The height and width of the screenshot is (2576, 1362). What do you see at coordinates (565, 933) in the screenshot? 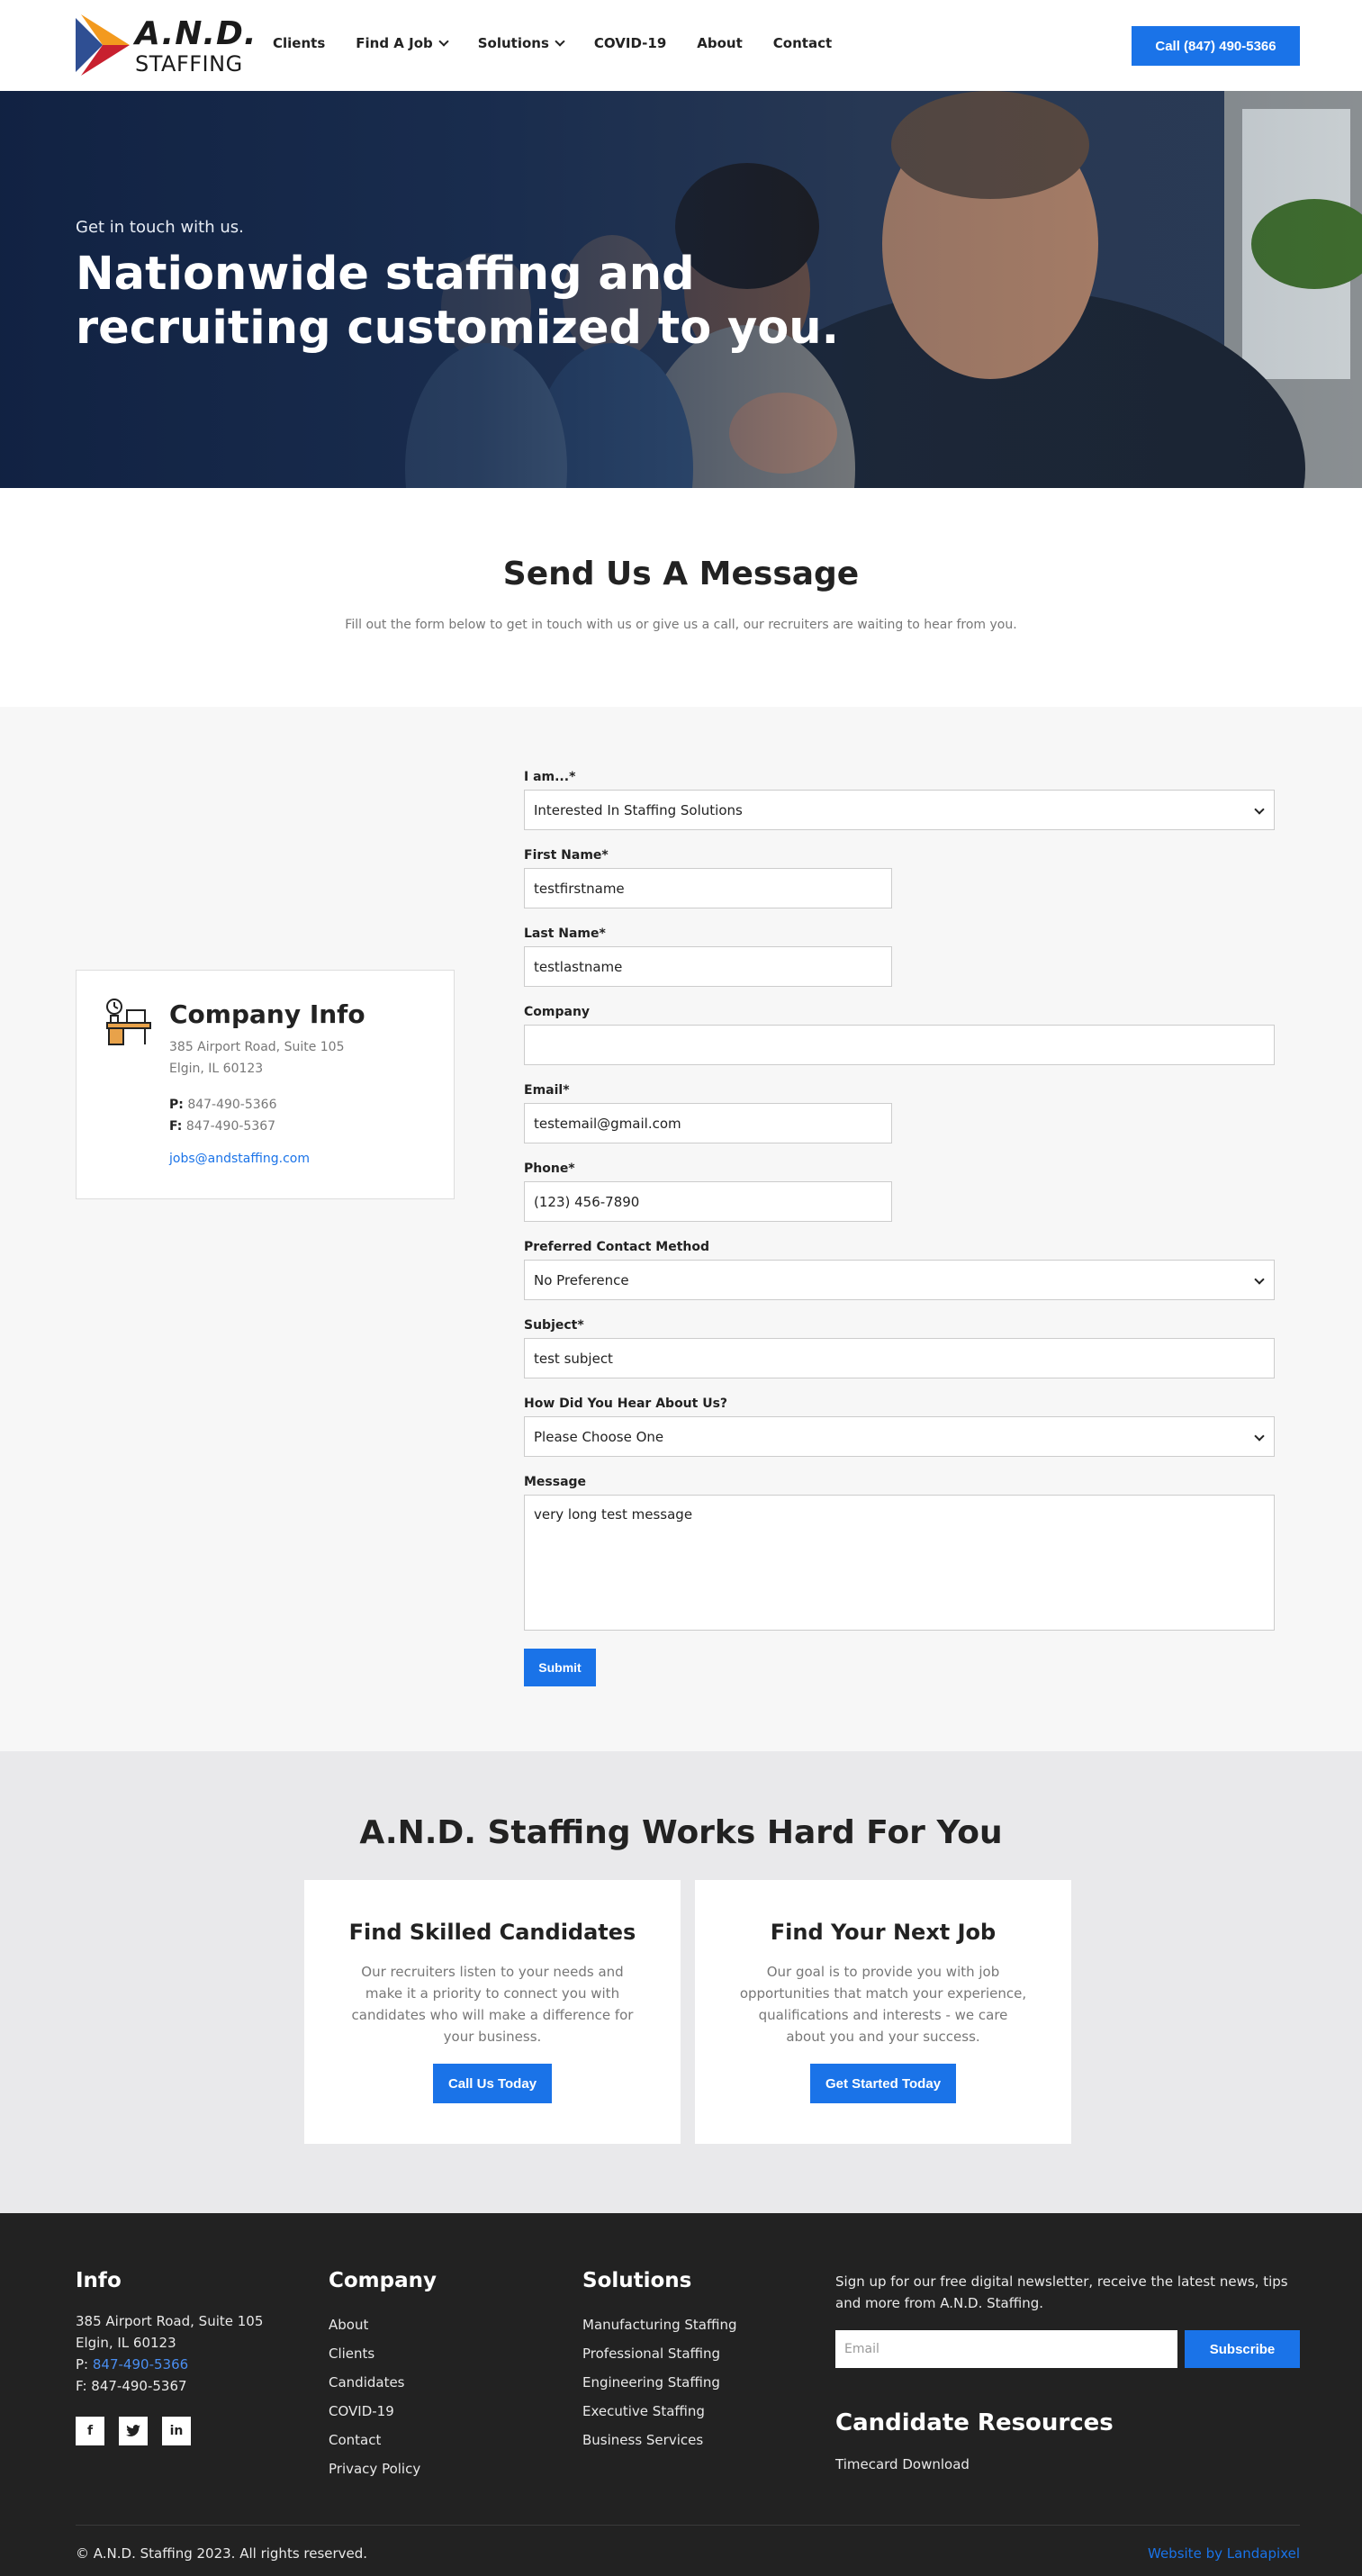
I see `last-name-label: Last Name*` at bounding box center [565, 933].